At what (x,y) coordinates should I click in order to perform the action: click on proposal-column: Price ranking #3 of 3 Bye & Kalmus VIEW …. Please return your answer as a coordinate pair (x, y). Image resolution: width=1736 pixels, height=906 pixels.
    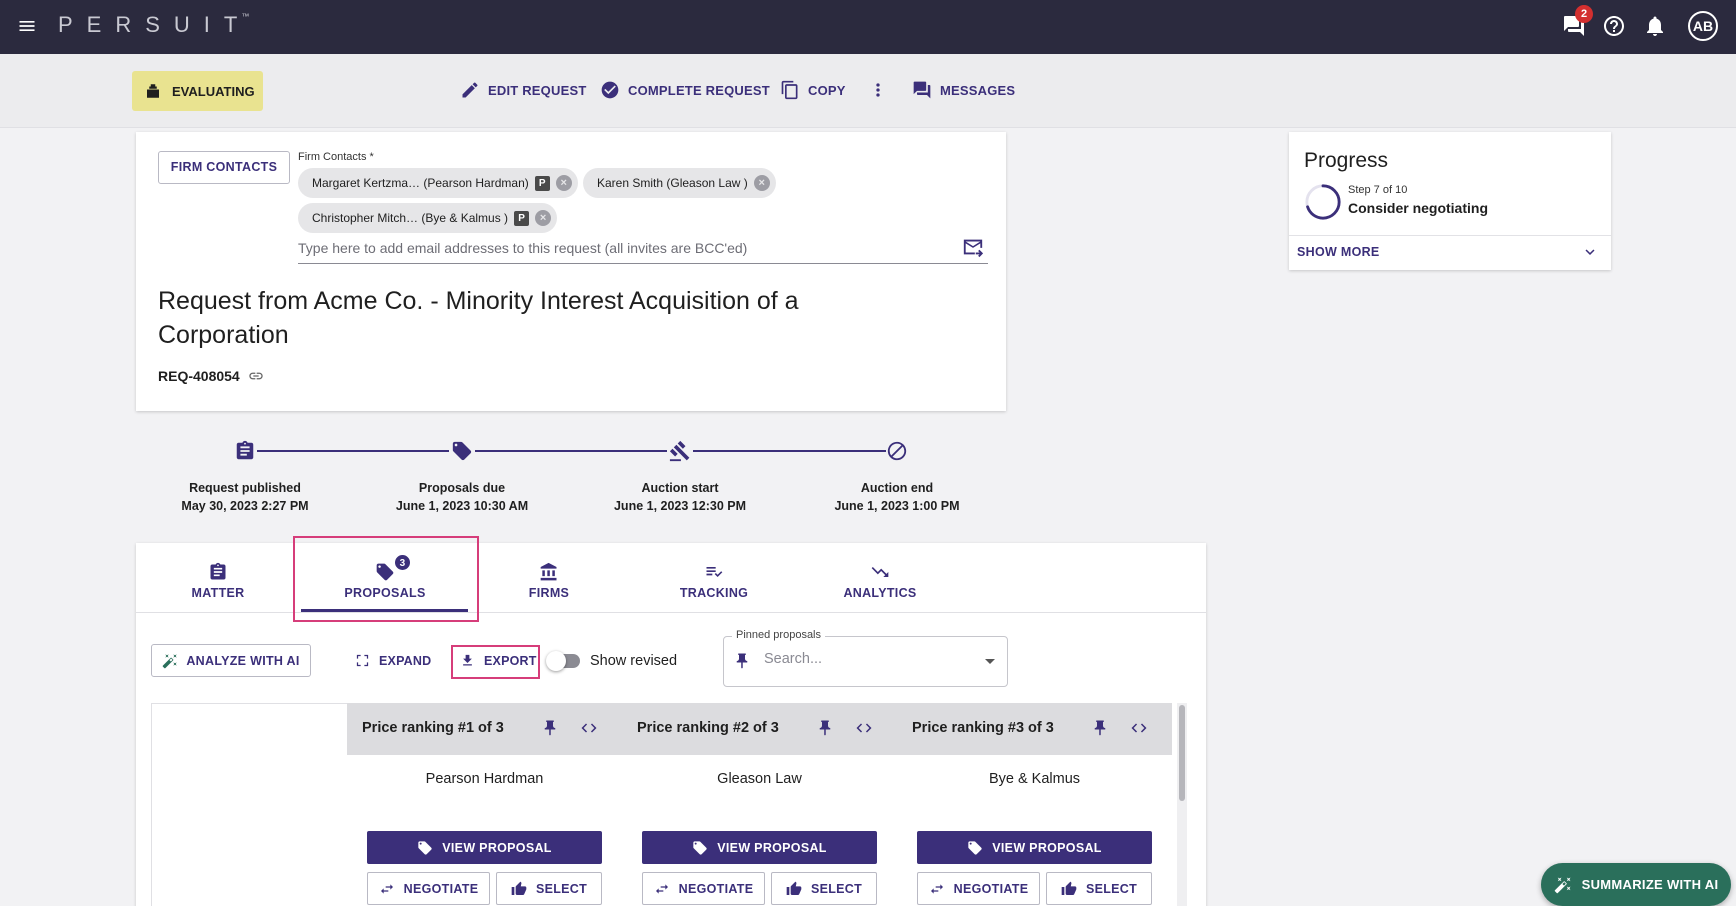
    Looking at the image, I should click on (1034, 804).